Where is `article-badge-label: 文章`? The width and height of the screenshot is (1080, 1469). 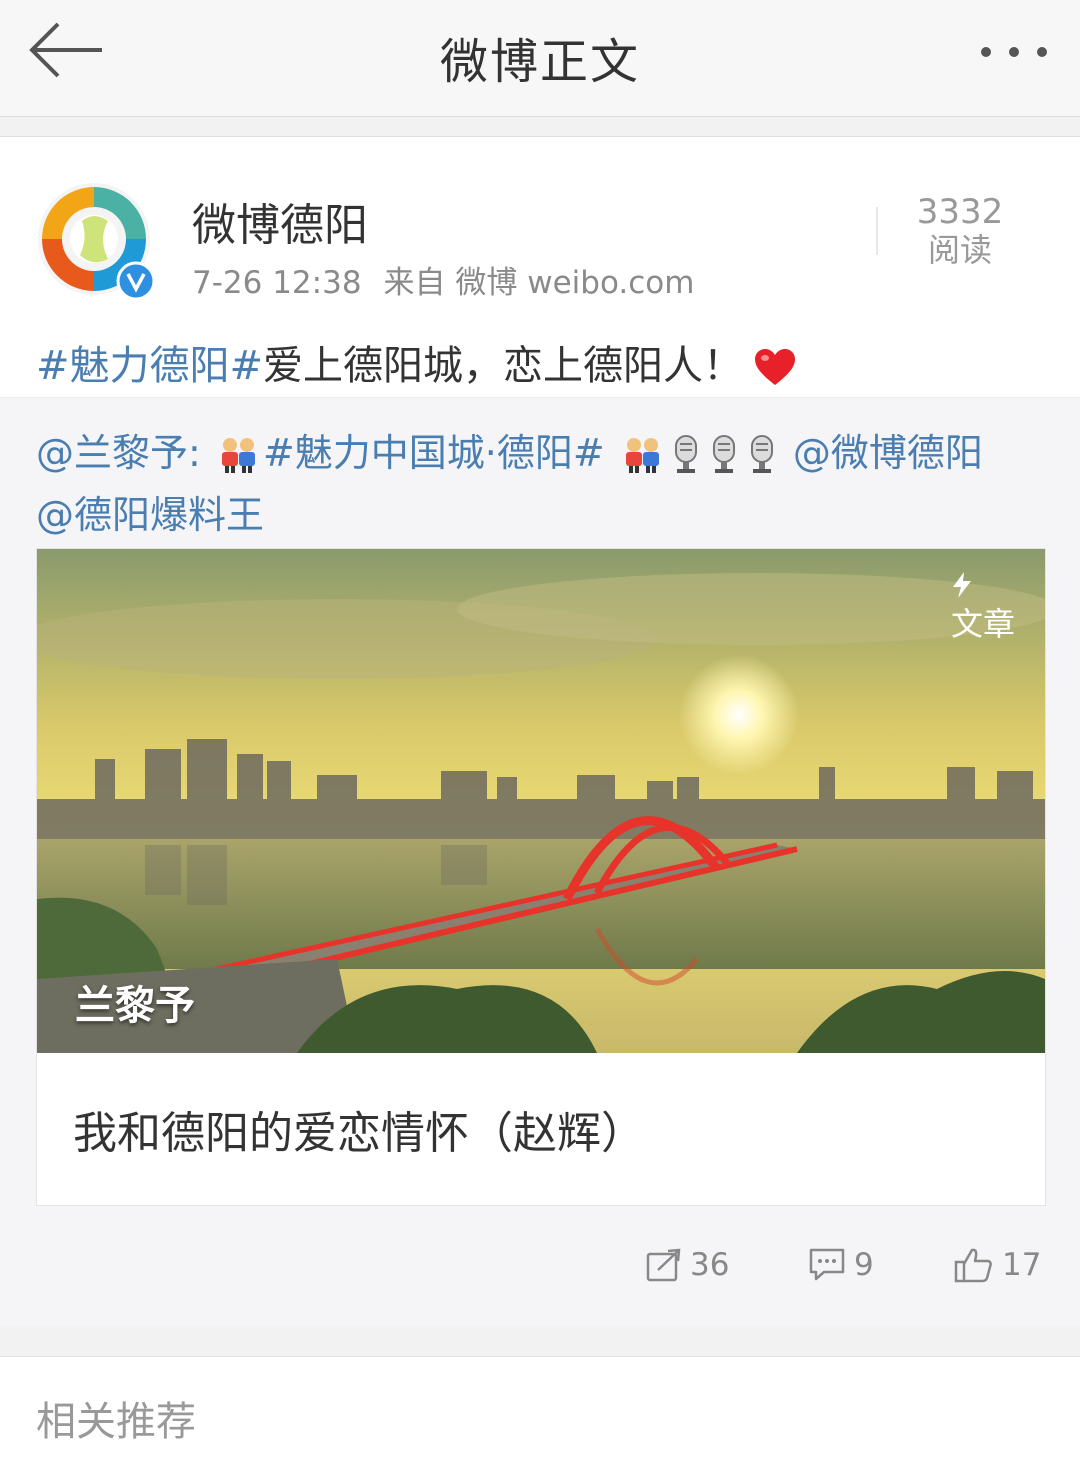 article-badge-label: 文章 is located at coordinates (982, 624).